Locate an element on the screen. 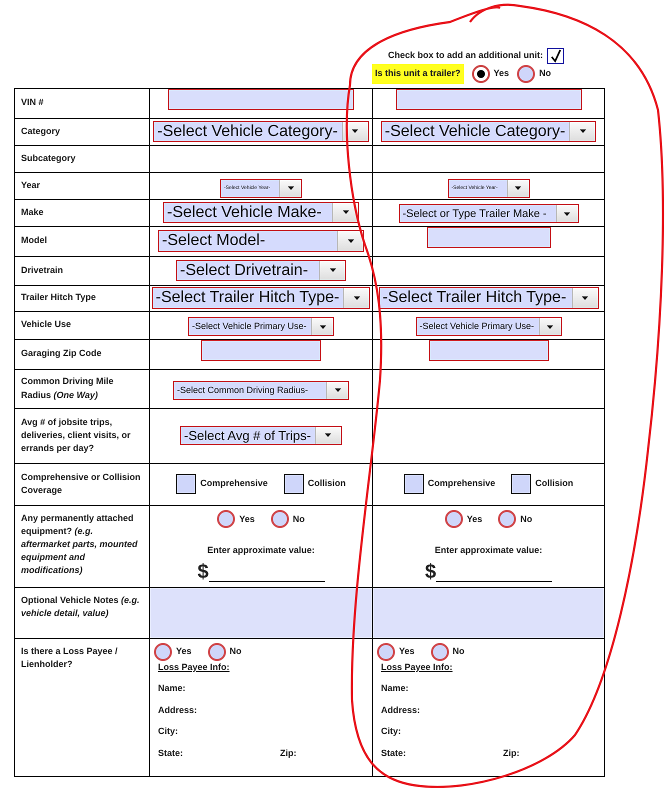 The image size is (670, 788). row-label: Comprehensive or Collision Coverage is located at coordinates (81, 483).